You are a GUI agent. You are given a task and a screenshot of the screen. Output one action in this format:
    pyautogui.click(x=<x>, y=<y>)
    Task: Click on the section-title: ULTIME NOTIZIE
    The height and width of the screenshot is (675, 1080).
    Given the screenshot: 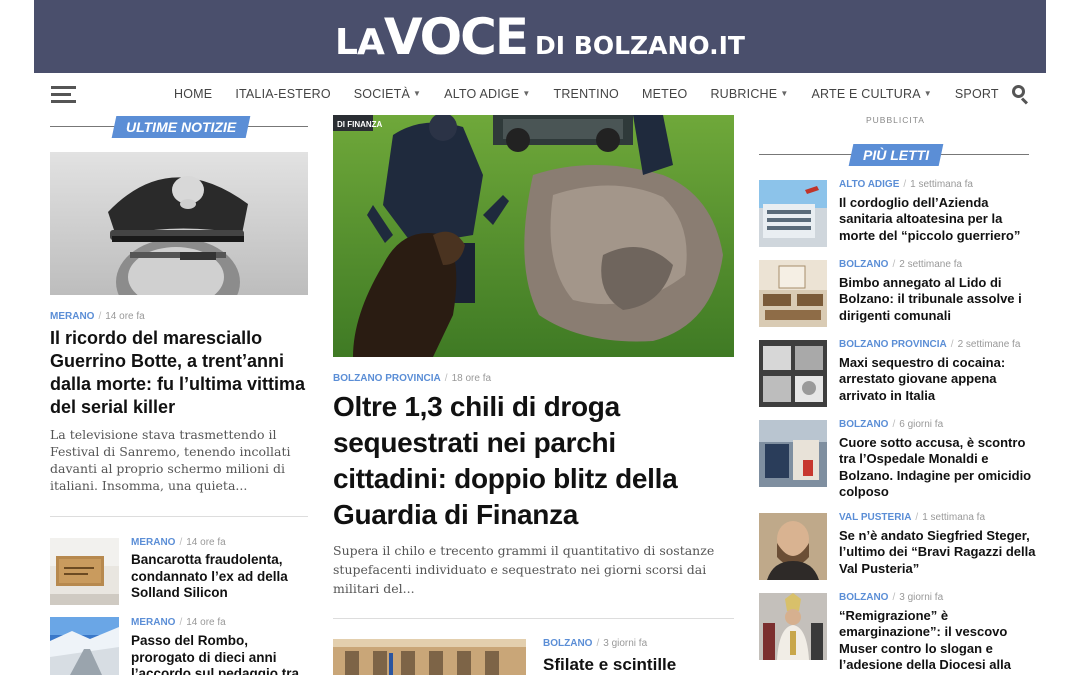 What is the action you would take?
    pyautogui.click(x=181, y=127)
    